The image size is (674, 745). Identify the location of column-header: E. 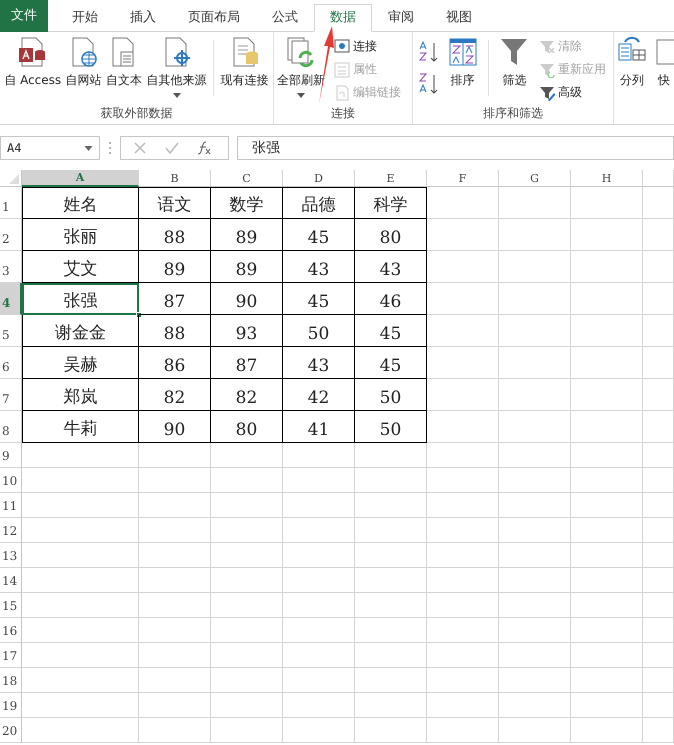
(391, 178).